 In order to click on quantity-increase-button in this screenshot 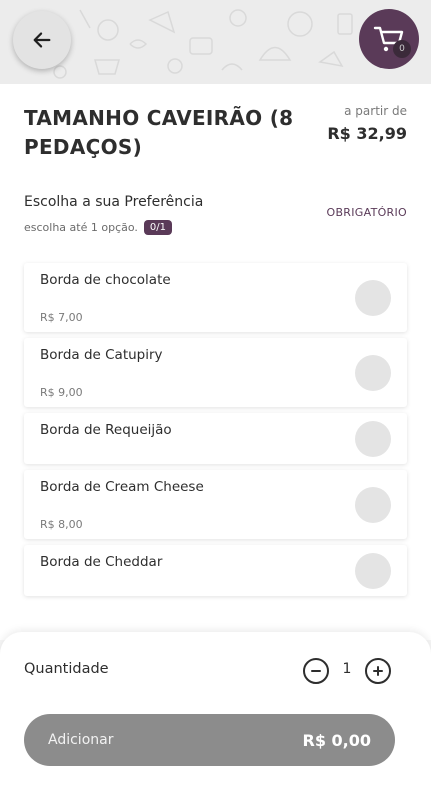, I will do `click(378, 671)`.